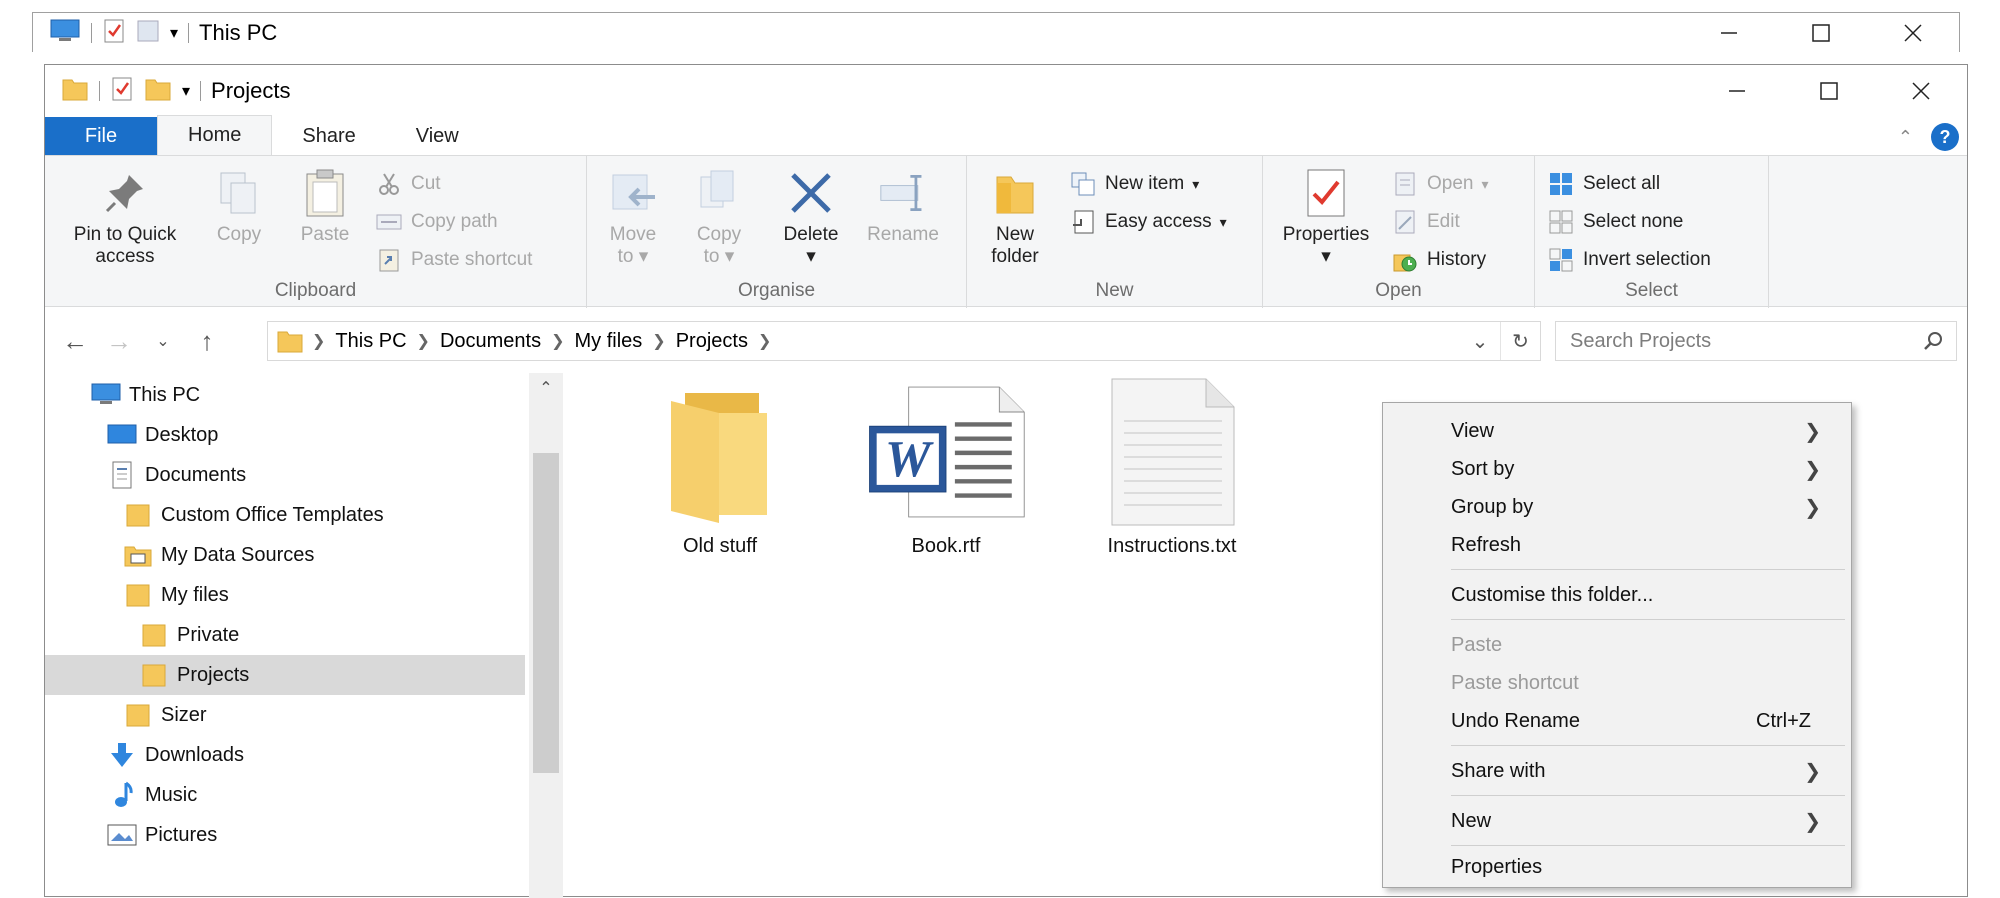 The image size is (2000, 898). What do you see at coordinates (125, 218) in the screenshot?
I see `pin-to-quick-access-button: Pin to Quick access` at bounding box center [125, 218].